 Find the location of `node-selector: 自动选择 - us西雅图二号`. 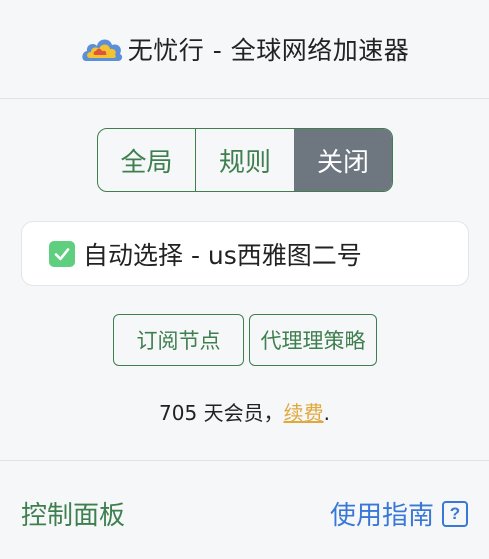

node-selector: 自动选择 - us西雅图二号 is located at coordinates (245, 253).